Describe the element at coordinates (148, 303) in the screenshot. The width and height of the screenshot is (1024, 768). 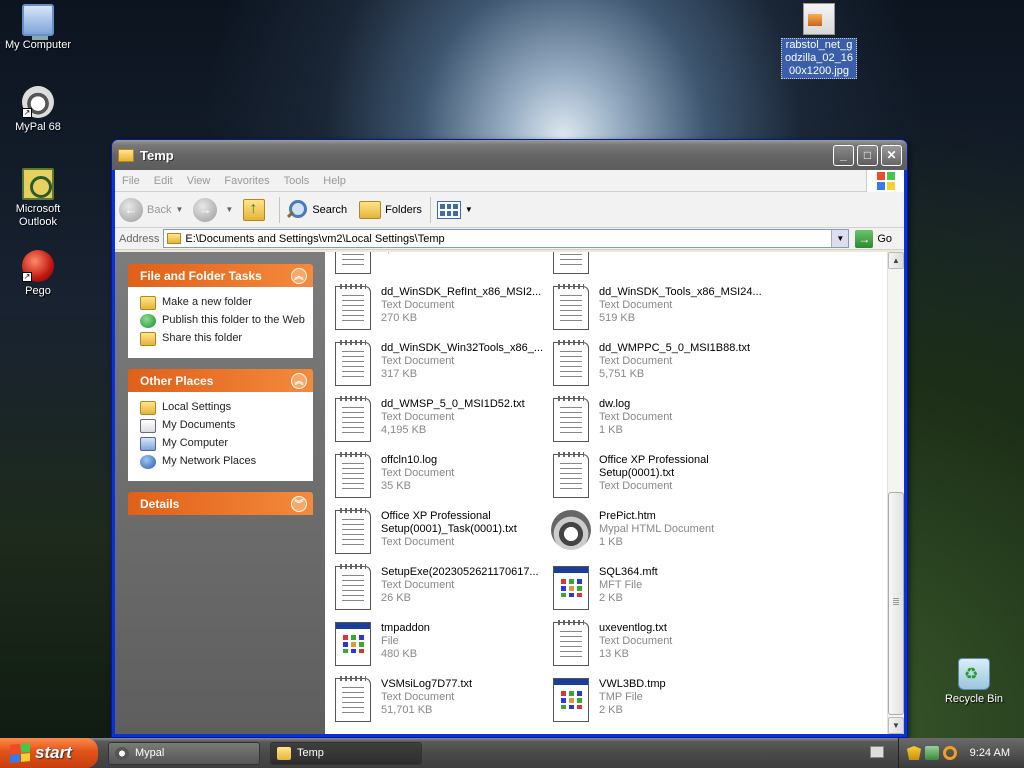
I see `new-folder-icon` at that location.